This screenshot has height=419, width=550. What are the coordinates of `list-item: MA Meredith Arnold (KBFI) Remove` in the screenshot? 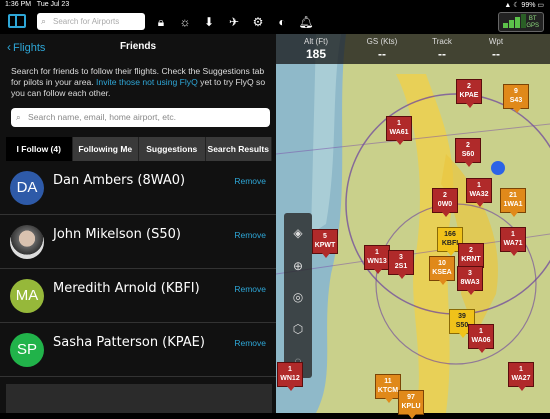 It's located at (138, 296).